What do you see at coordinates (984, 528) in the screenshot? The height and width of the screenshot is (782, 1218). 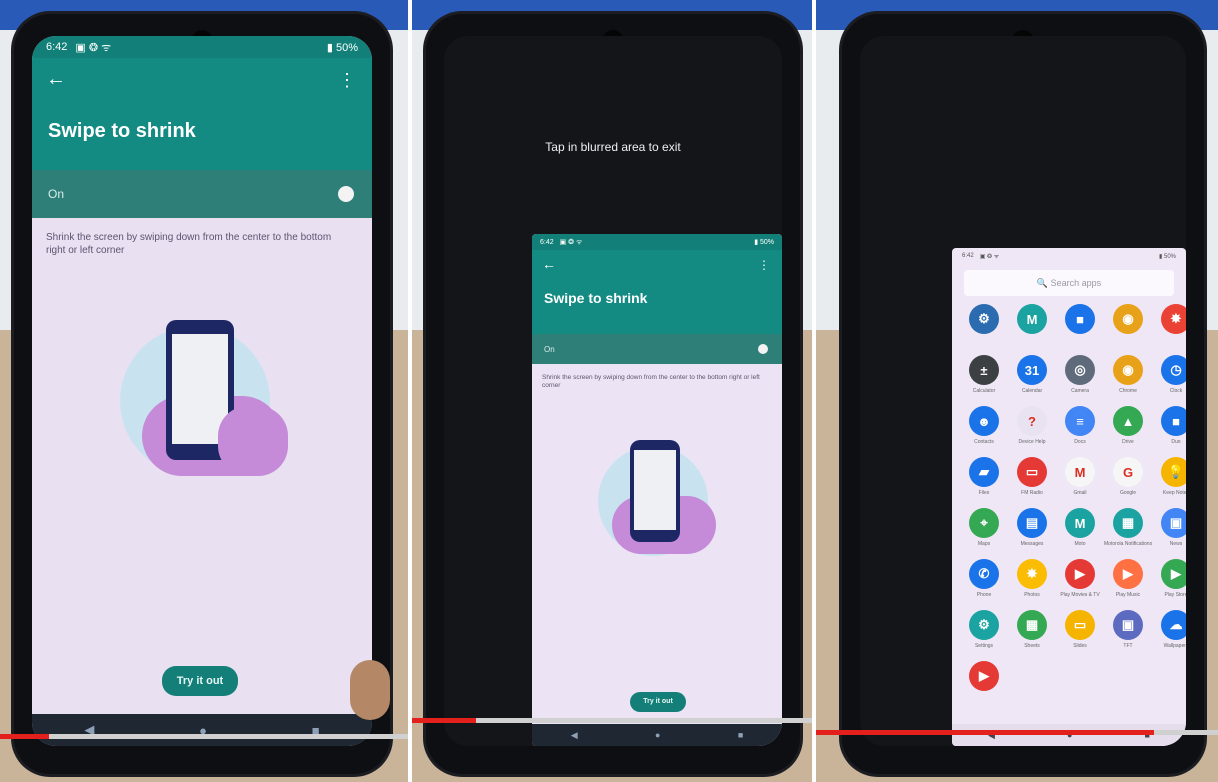 I see `app-icon-item: ⌖ Maps` at bounding box center [984, 528].